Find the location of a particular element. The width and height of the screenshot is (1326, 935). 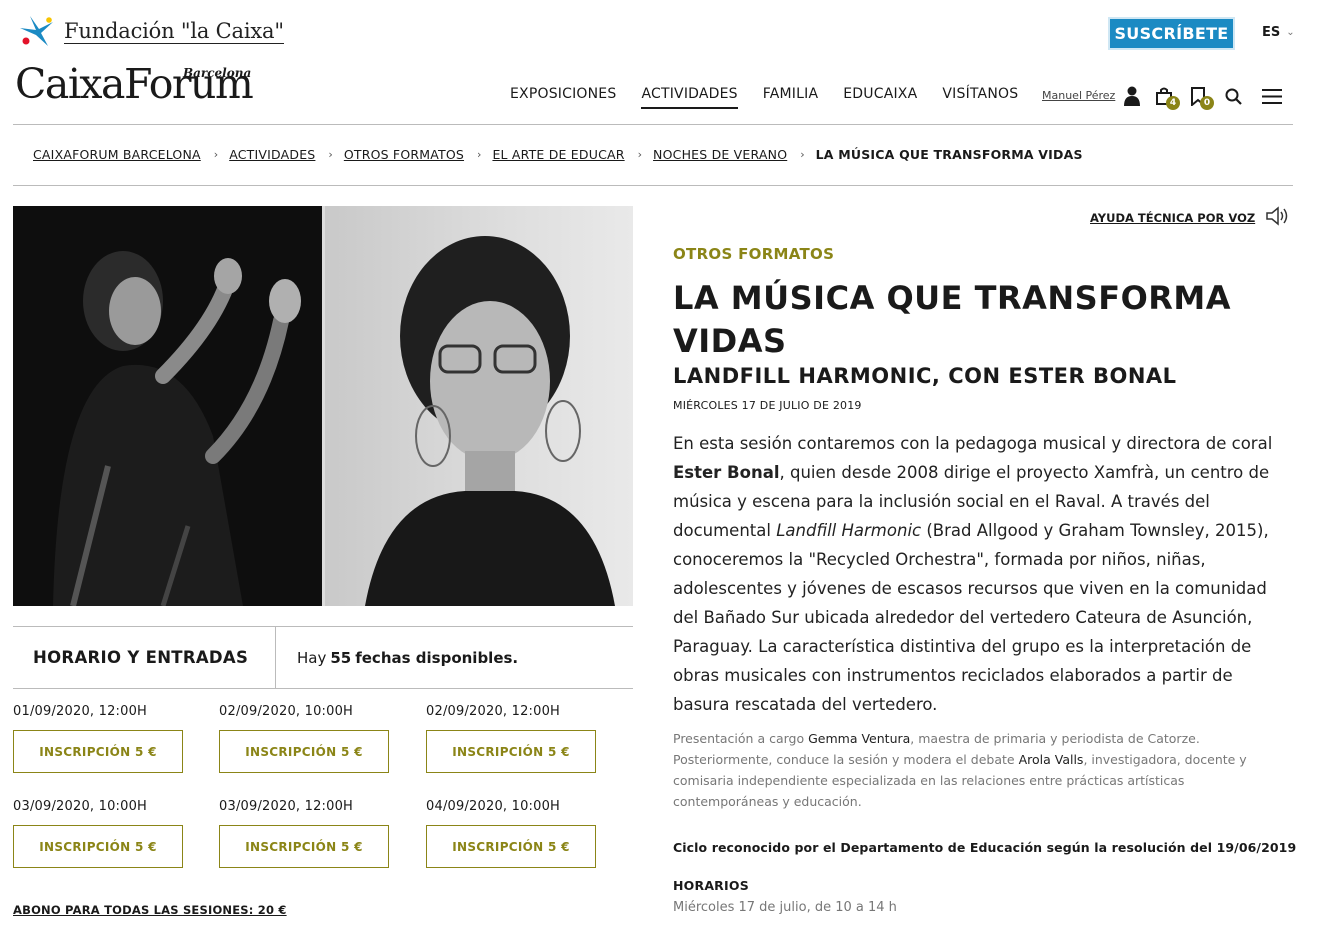

page-subtitle: LANDFILL HARMONIC, CON ESTER BONAL is located at coordinates (925, 376).